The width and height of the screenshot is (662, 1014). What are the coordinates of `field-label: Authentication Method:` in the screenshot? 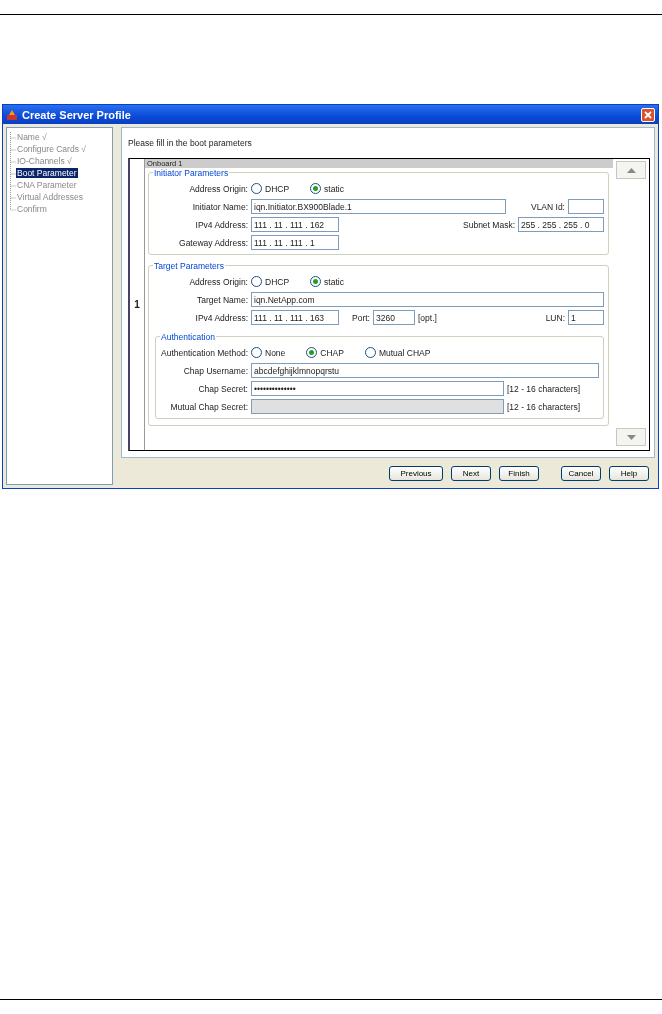 It's located at (204, 352).